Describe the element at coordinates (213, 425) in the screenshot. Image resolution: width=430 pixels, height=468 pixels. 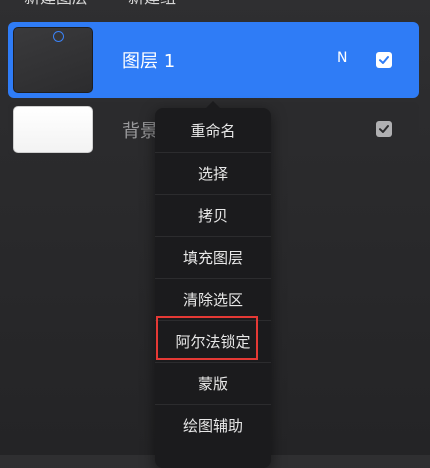
I see `menu-item-drawing-assist: 绘图辅助` at that location.